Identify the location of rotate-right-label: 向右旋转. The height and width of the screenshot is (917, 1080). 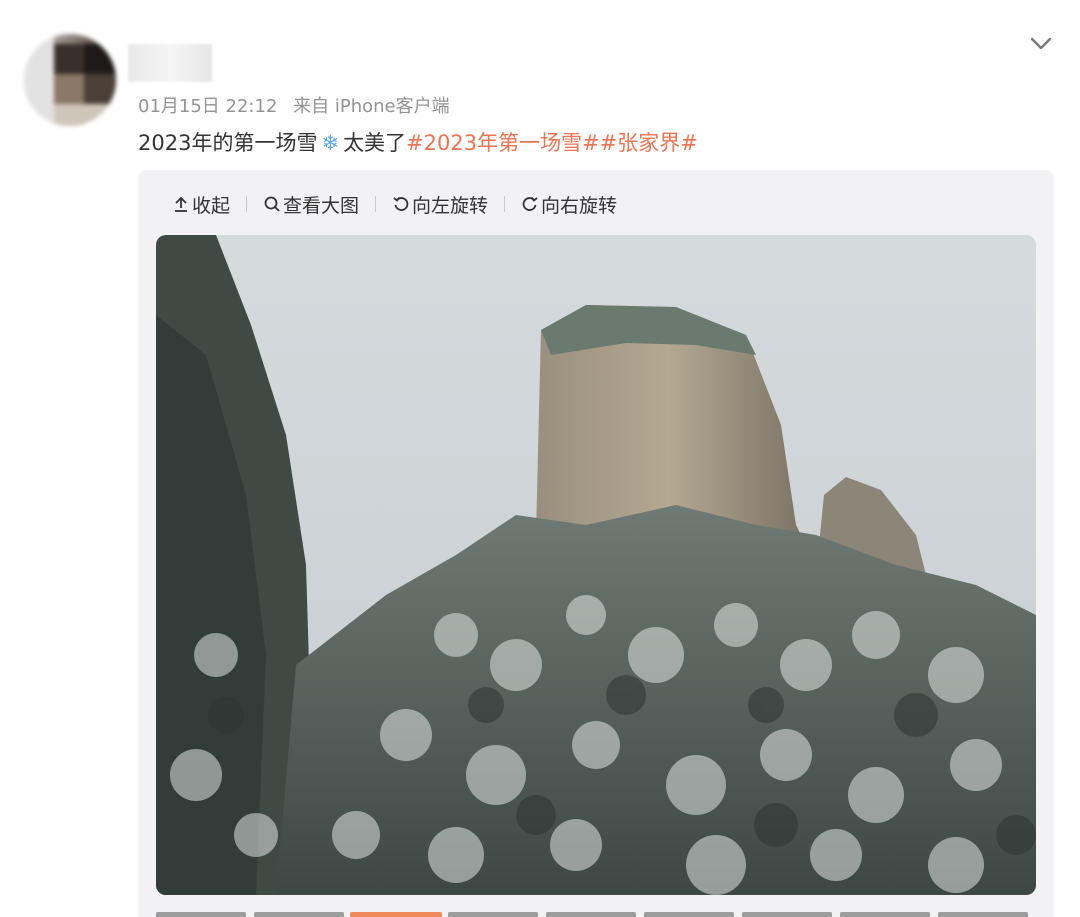
(579, 205).